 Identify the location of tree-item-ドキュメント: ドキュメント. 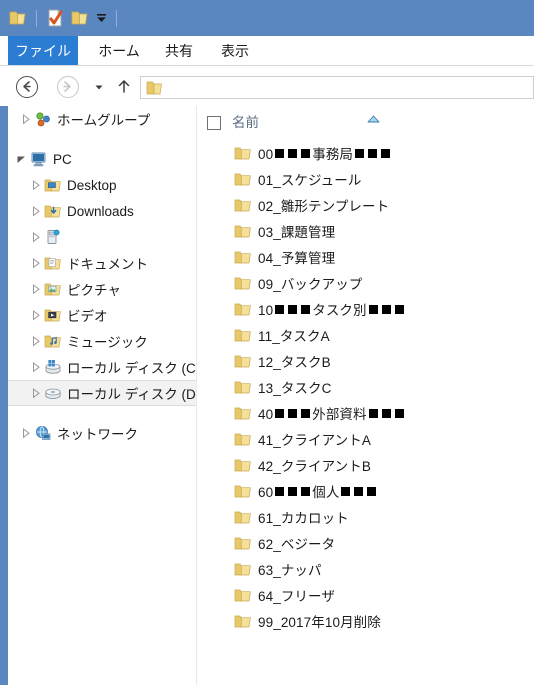
(102, 263).